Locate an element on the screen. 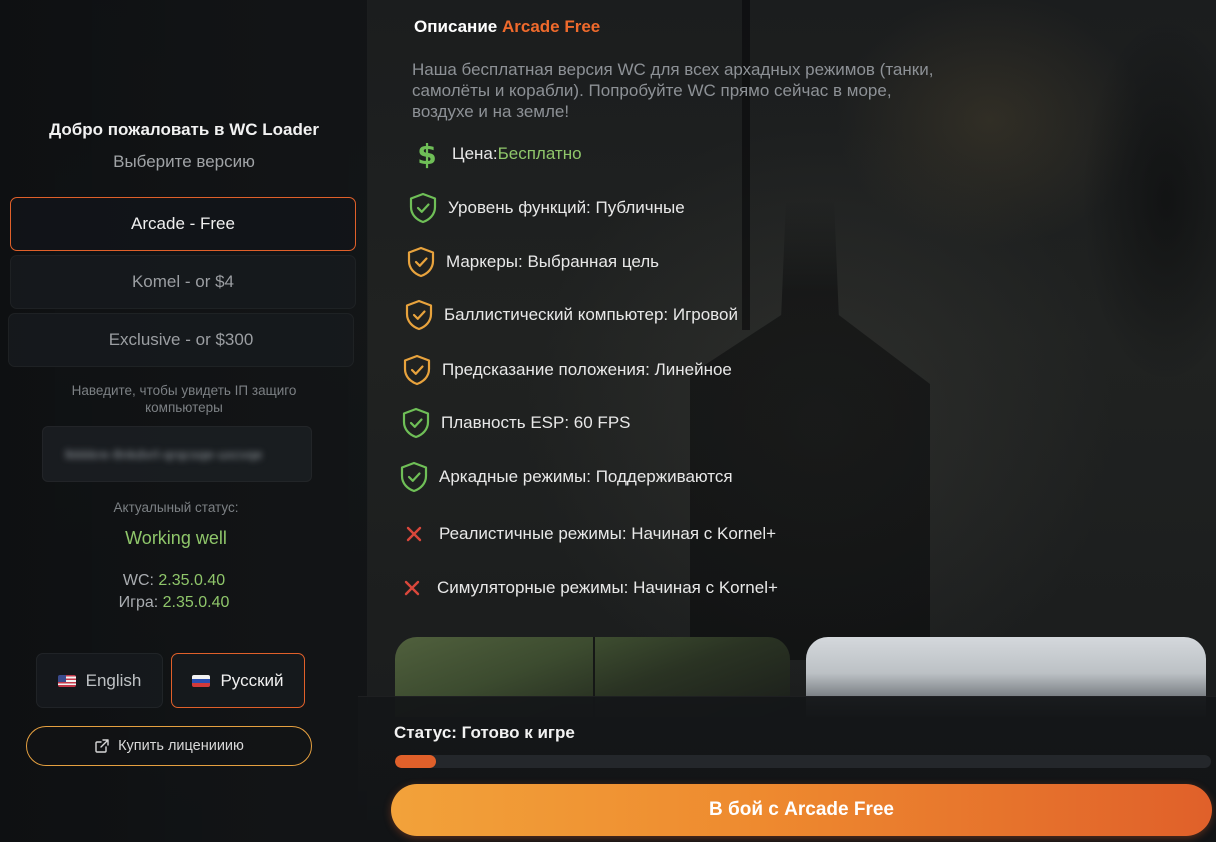  feature-text: Предсказание положения: Линейное is located at coordinates (587, 369).